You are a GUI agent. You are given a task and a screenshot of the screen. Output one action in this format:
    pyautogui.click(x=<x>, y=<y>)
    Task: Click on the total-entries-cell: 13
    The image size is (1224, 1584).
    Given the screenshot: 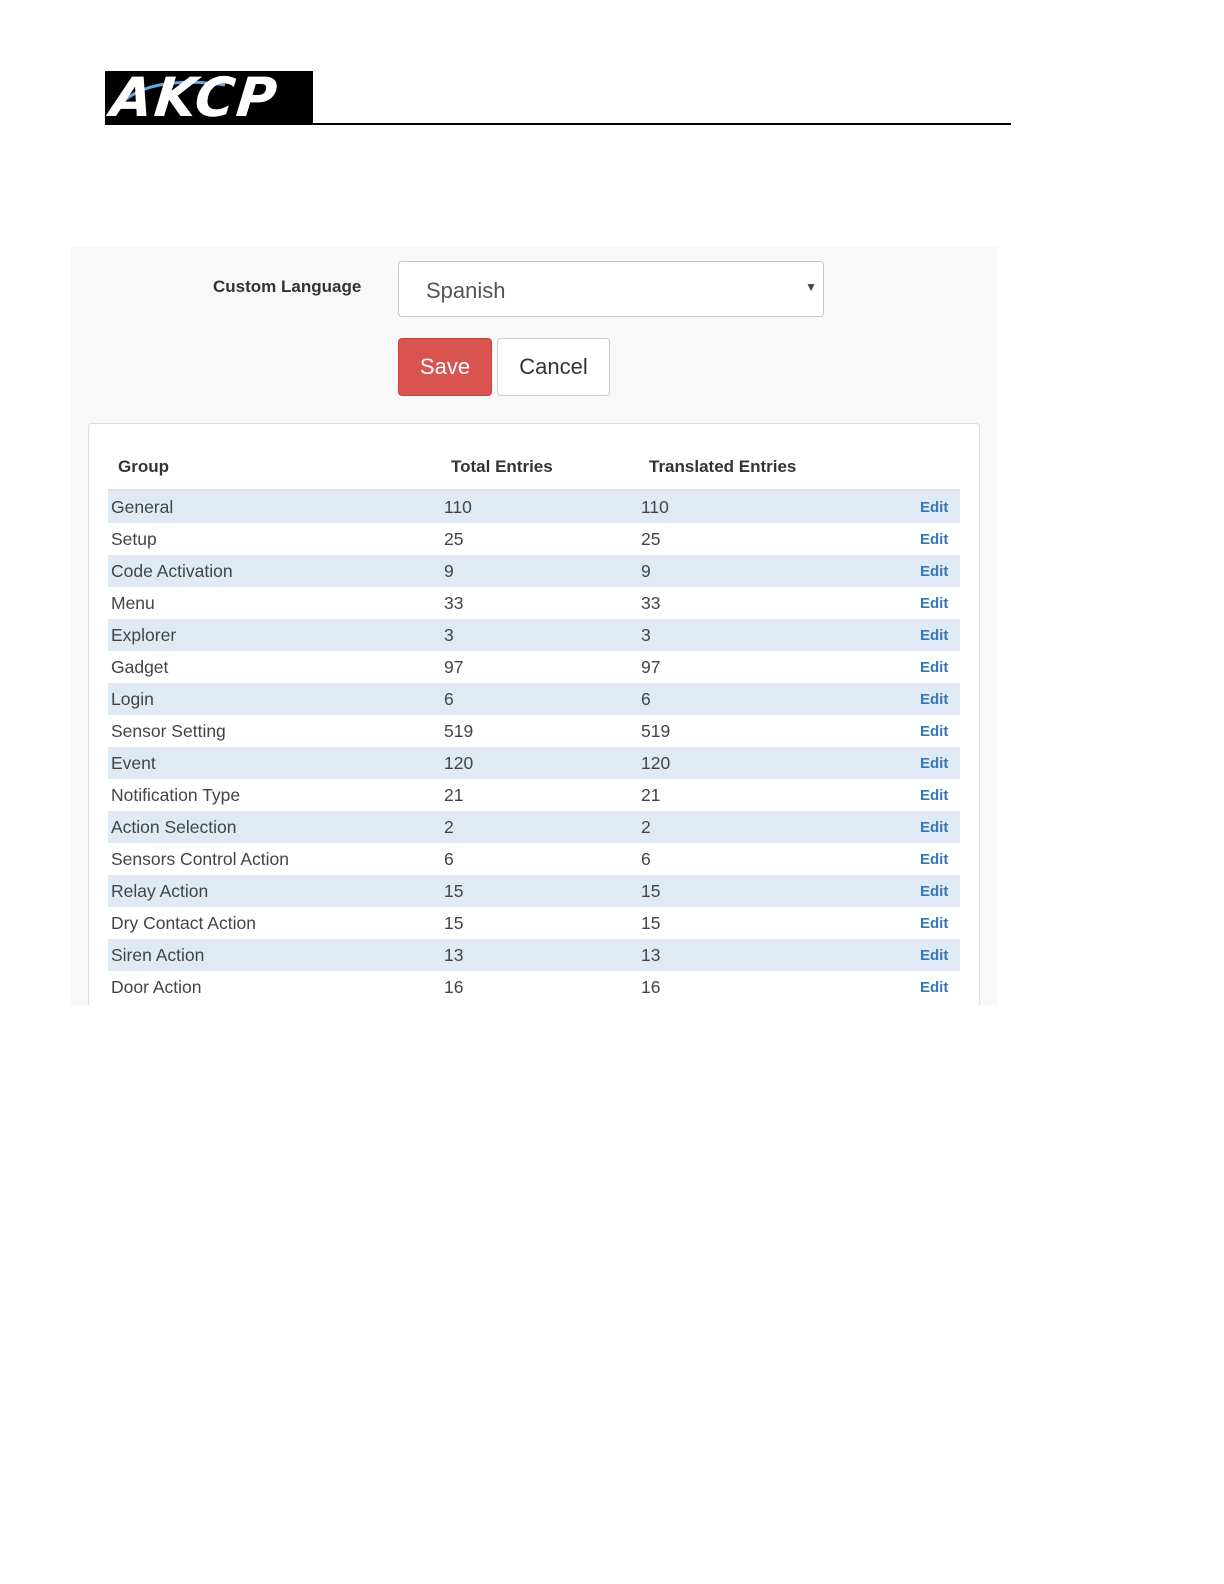 What is the action you would take?
    pyautogui.click(x=454, y=955)
    